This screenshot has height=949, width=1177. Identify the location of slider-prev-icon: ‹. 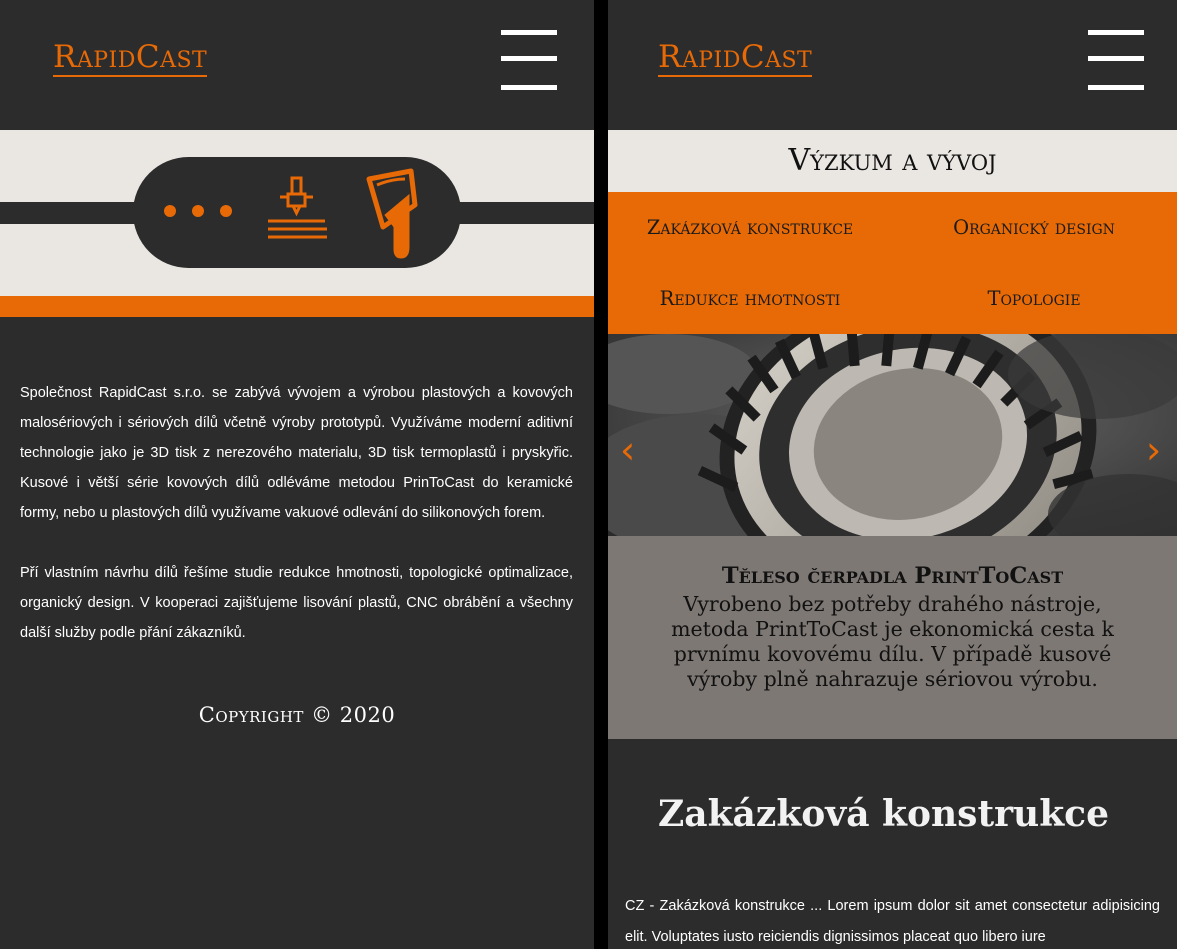
(627, 450).